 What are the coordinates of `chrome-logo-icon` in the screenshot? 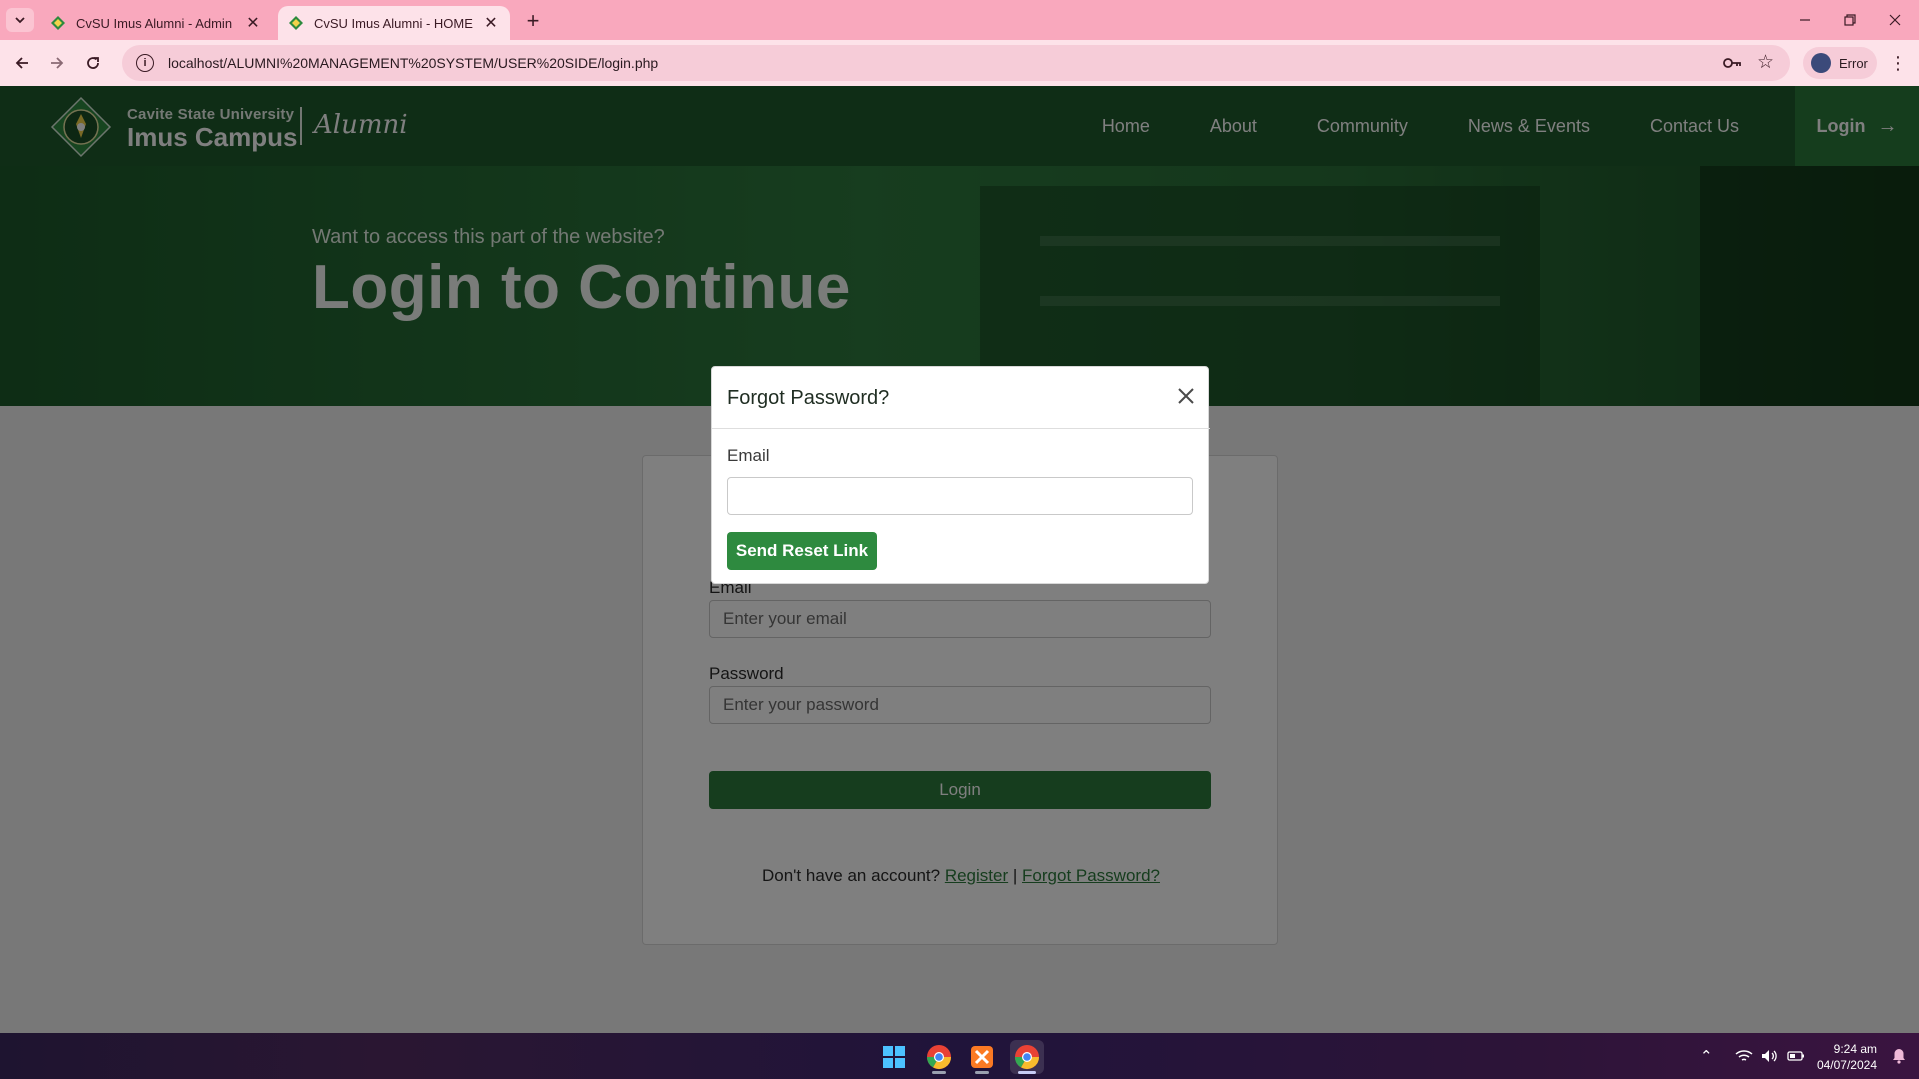 It's located at (939, 1057).